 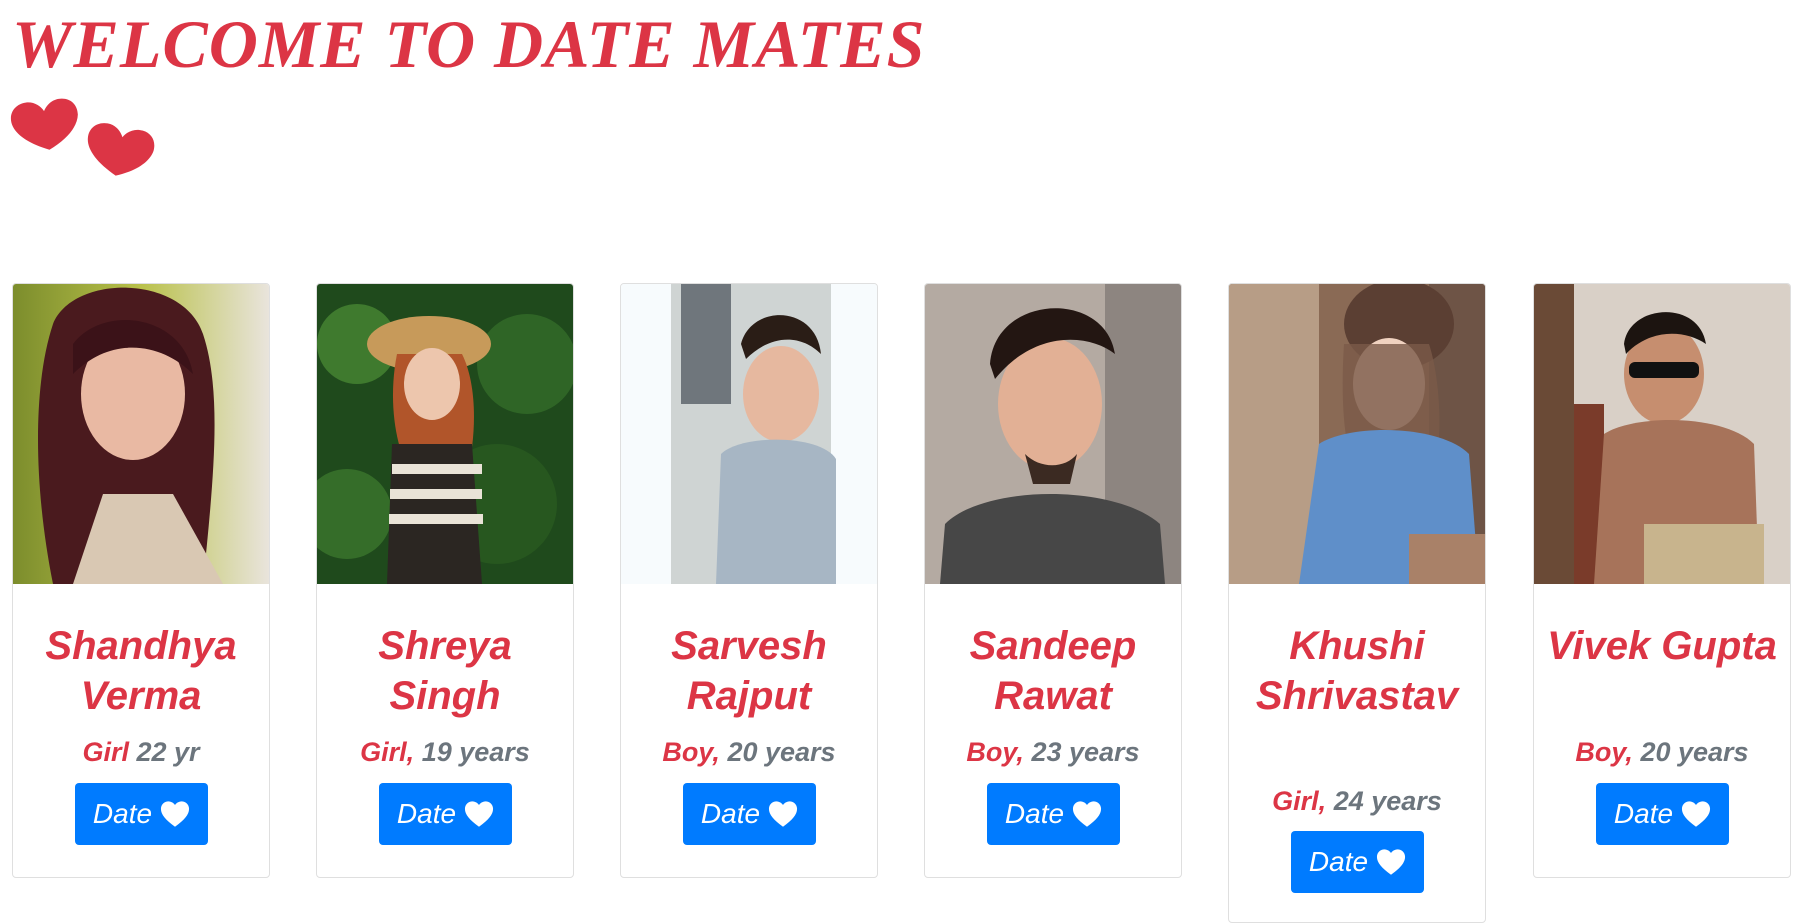 I want to click on profile-name: Shreya Singh, so click(x=445, y=671).